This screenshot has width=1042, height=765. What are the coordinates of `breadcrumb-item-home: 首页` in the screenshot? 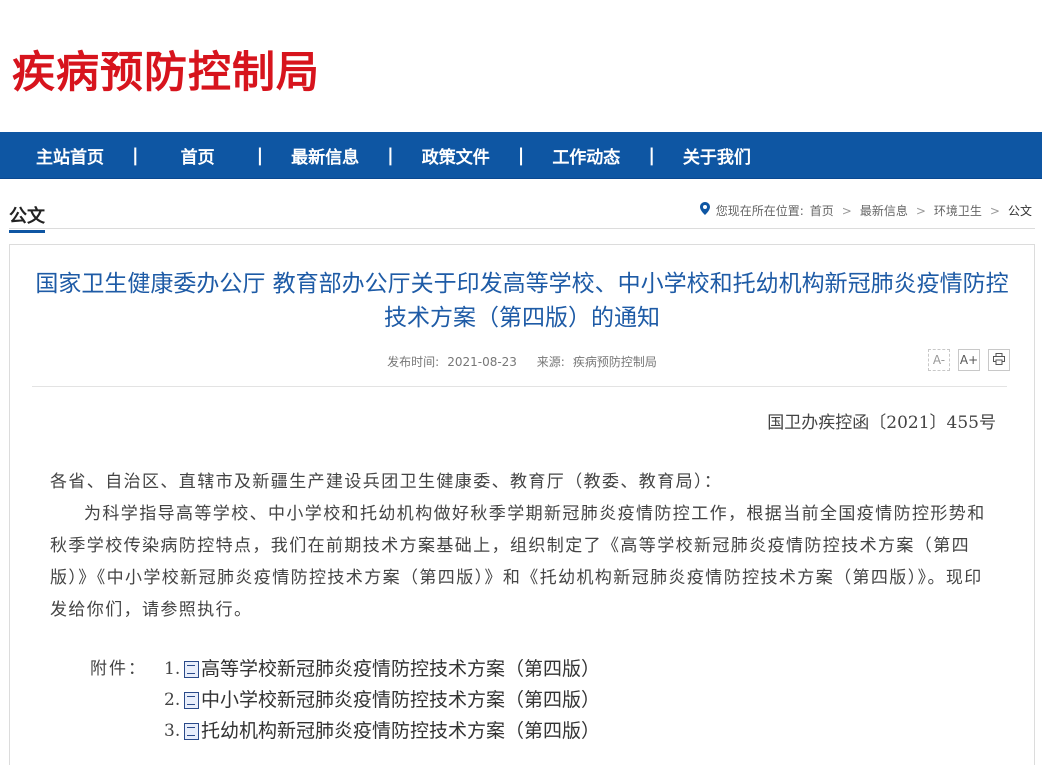 It's located at (822, 210).